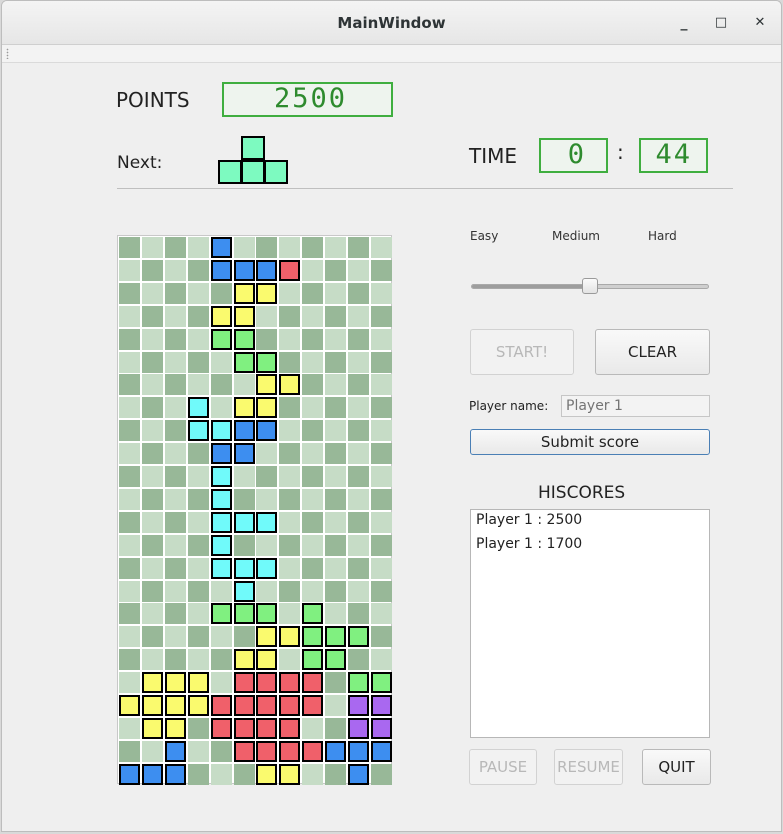 Image resolution: width=783 pixels, height=834 pixels. Describe the element at coordinates (590, 623) in the screenshot. I see `hiscores-list: Player 1 : 2500 Player 1 : 1700` at that location.